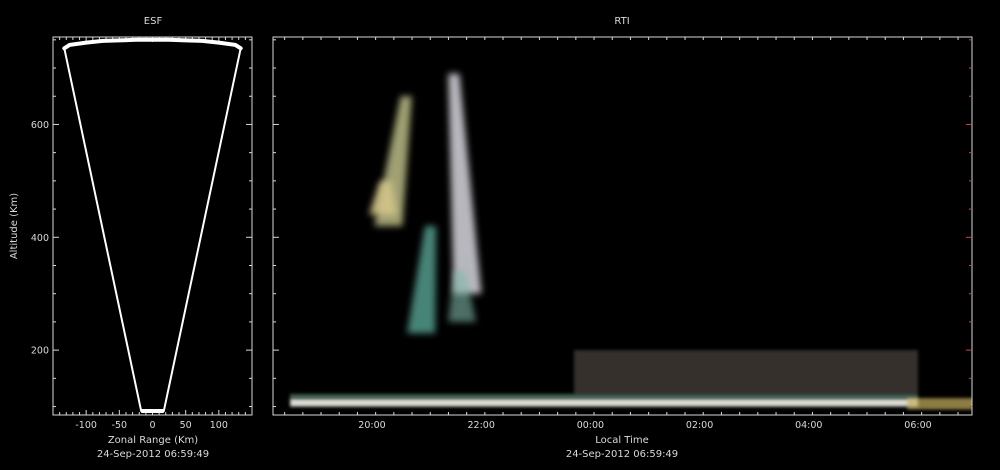 This screenshot has height=470, width=1000. What do you see at coordinates (40, 125) in the screenshot?
I see `esf-y-tick-label: 600` at bounding box center [40, 125].